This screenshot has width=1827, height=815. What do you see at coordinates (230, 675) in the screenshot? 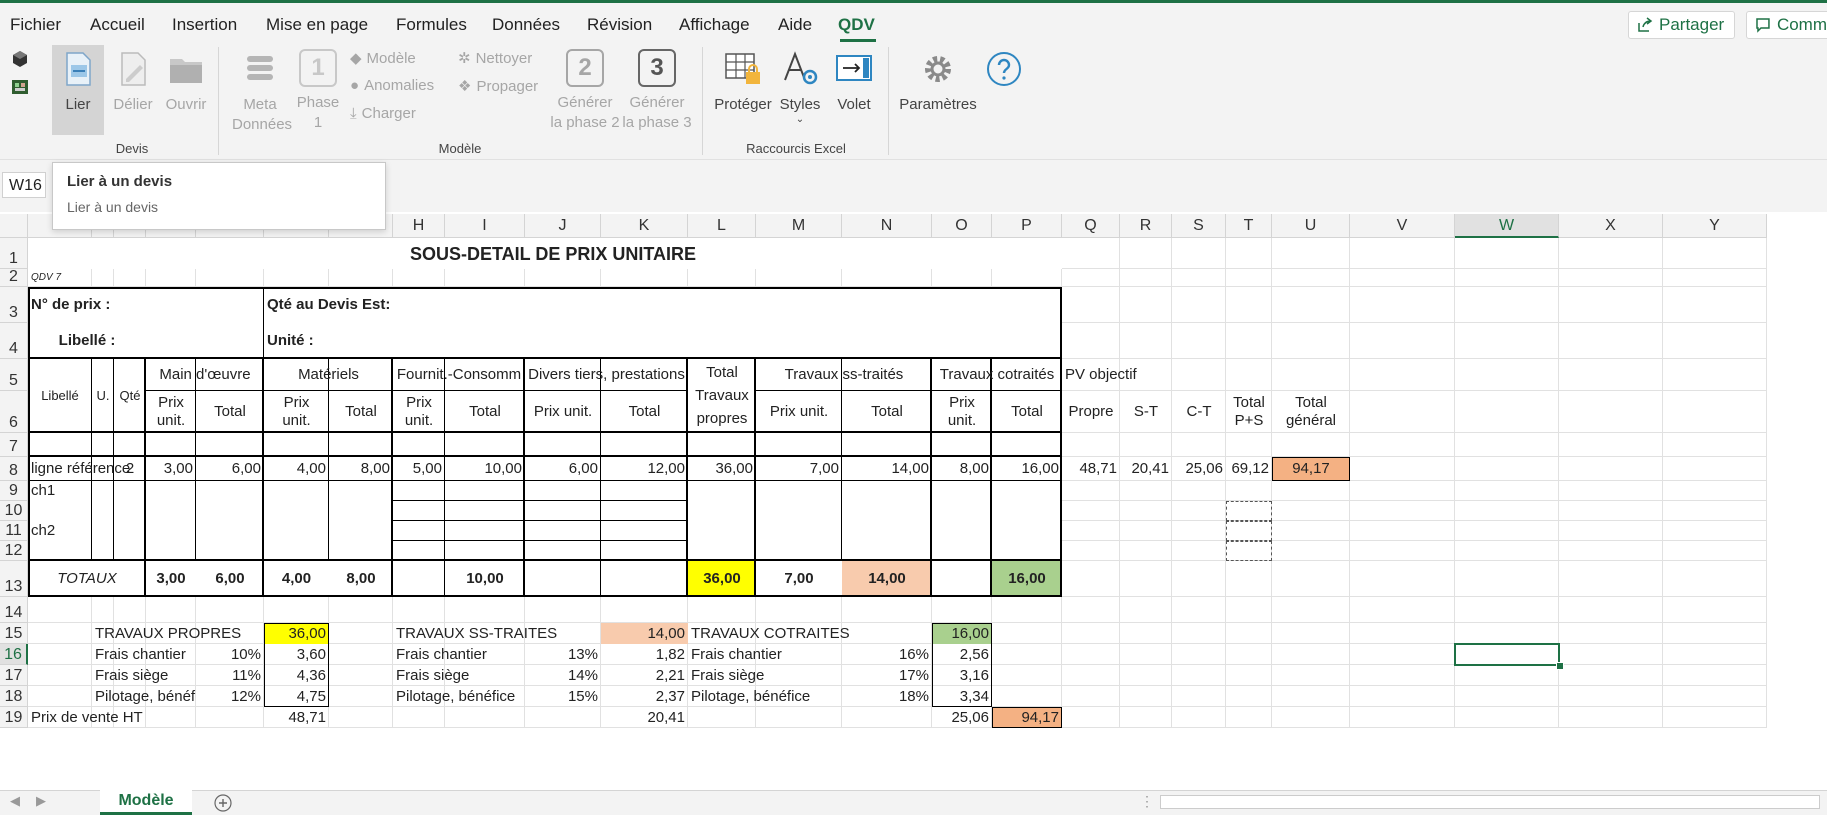
I see `summary-line-pct: 11%` at bounding box center [230, 675].